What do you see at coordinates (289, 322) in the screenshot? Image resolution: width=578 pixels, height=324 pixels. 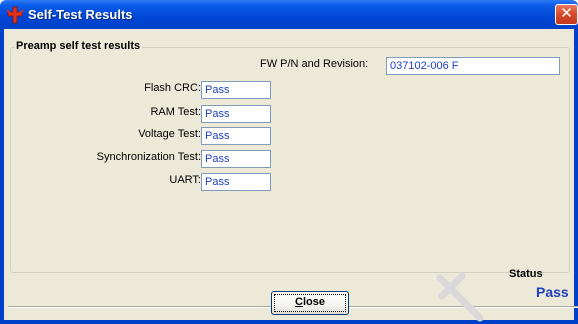 I see `window-frame-bottom` at bounding box center [289, 322].